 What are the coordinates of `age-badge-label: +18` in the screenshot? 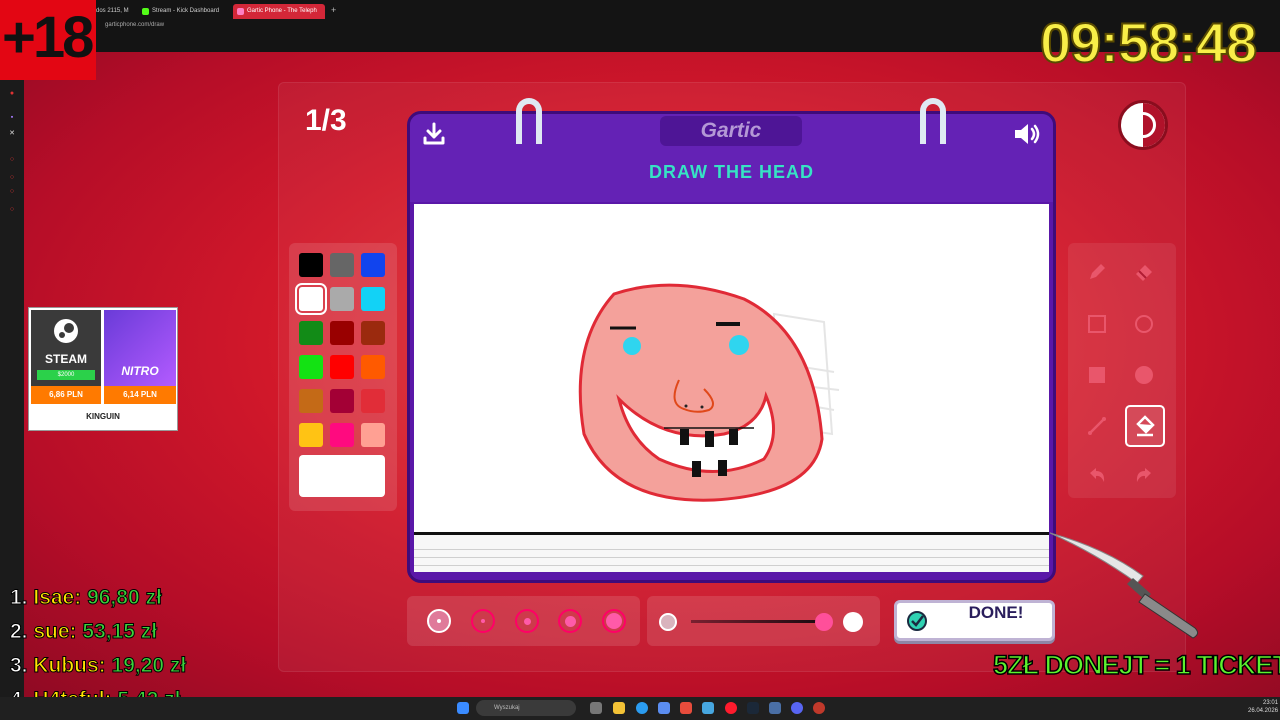 It's located at (48, 37).